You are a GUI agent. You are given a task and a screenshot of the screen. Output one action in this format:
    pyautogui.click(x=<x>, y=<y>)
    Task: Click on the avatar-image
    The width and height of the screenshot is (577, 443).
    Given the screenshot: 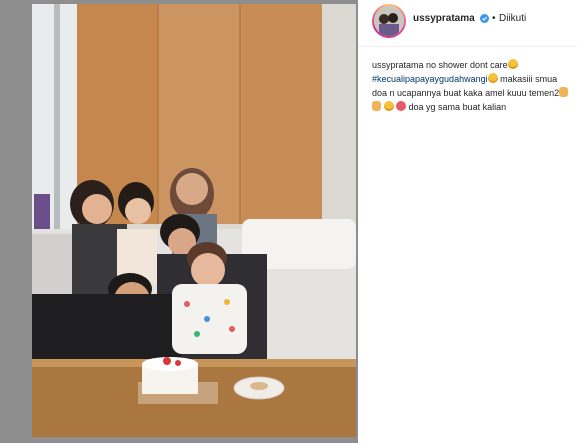 What is the action you would take?
    pyautogui.click(x=389, y=21)
    